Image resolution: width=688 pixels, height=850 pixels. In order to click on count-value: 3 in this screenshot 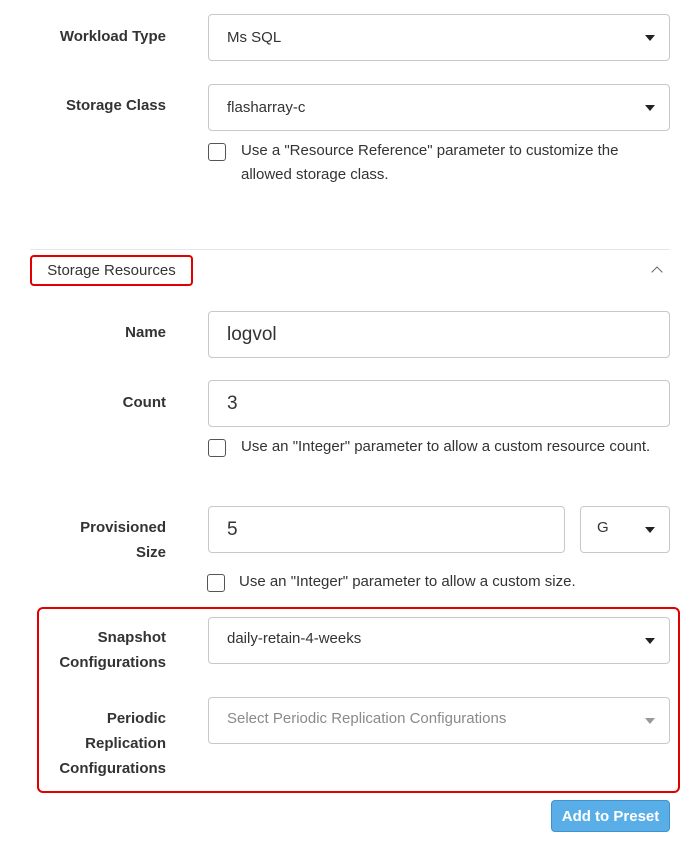, I will do `click(232, 403)`.